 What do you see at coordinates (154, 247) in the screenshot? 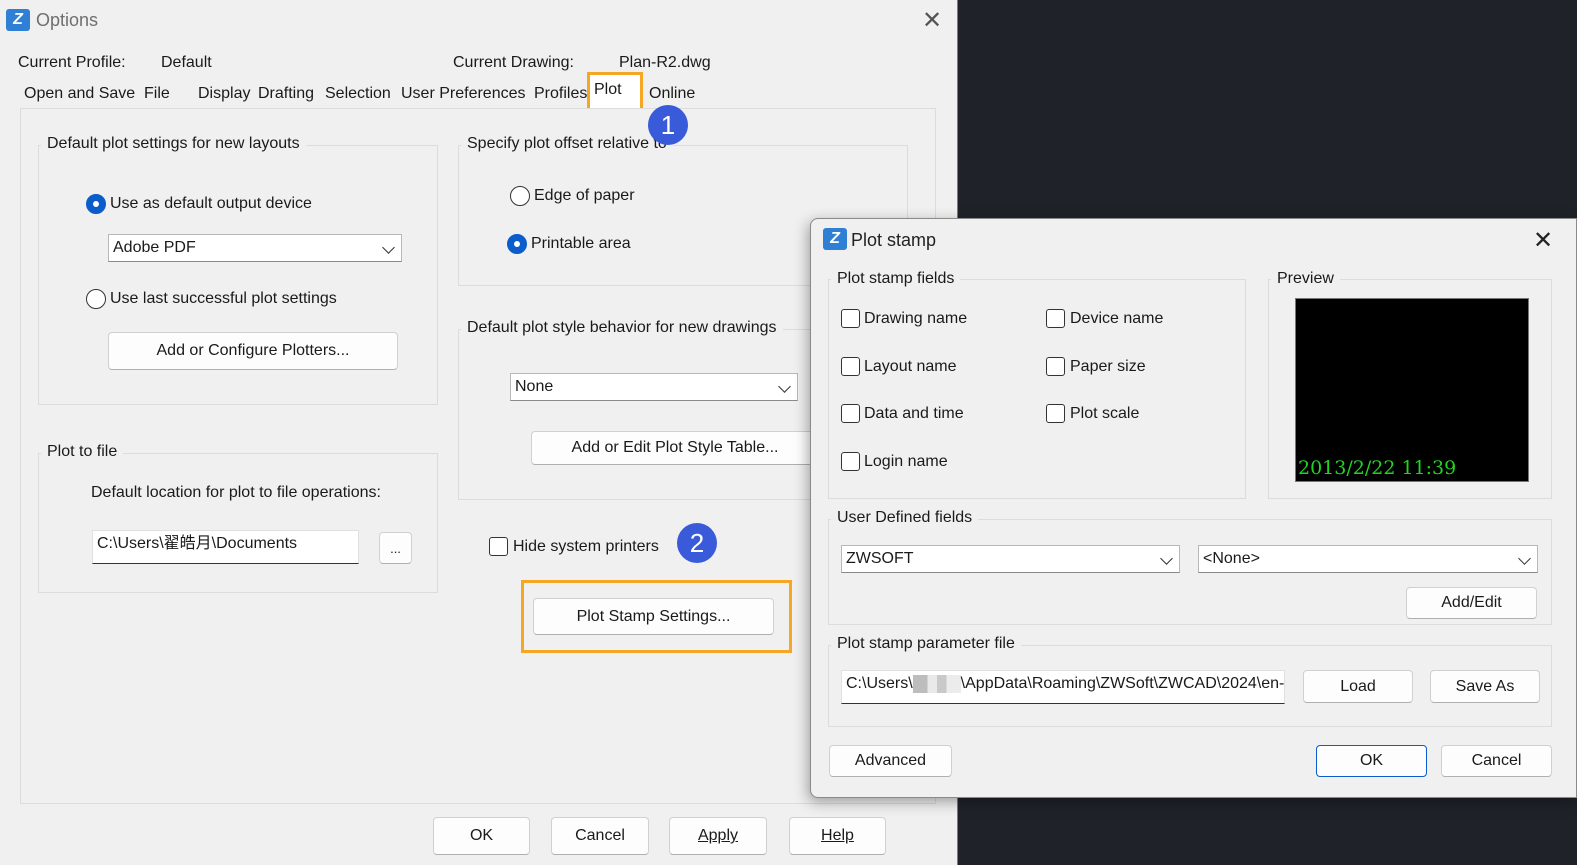
I see `output-device-value: Adobe PDF` at bounding box center [154, 247].